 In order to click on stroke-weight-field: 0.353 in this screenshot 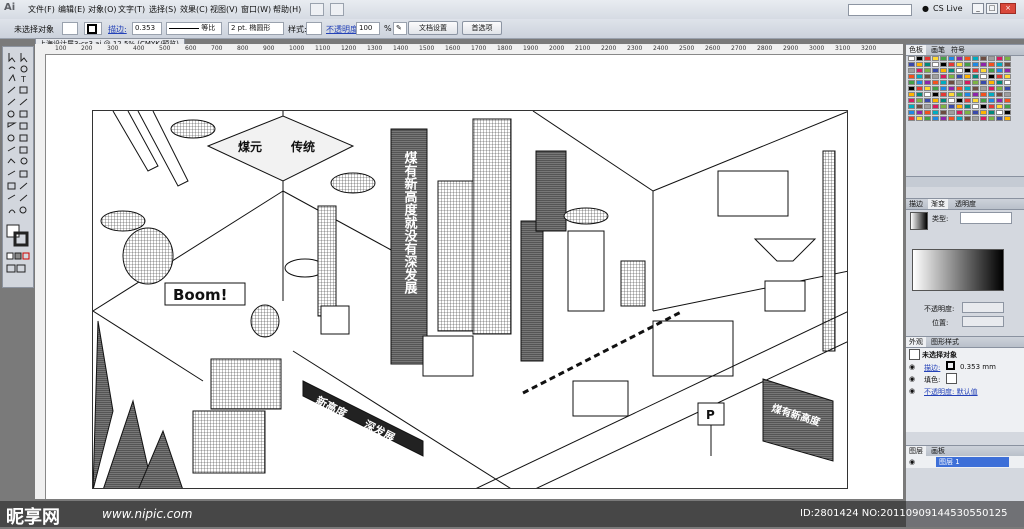, I will do `click(147, 28)`.